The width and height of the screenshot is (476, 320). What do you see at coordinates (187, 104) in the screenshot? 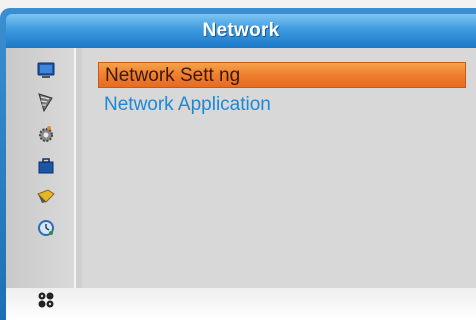
I see `menu-item-label: Network Application` at bounding box center [187, 104].